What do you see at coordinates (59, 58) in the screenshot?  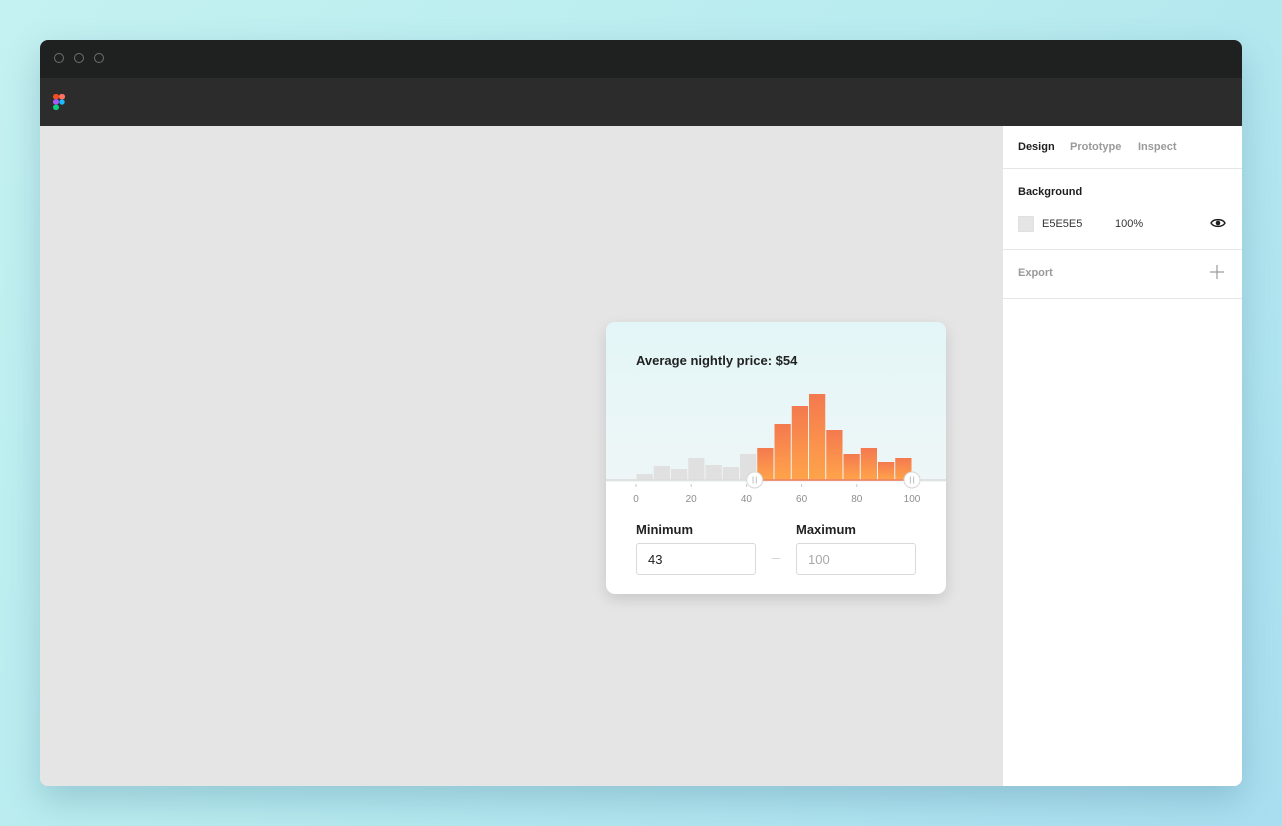 I see `close-window-button` at bounding box center [59, 58].